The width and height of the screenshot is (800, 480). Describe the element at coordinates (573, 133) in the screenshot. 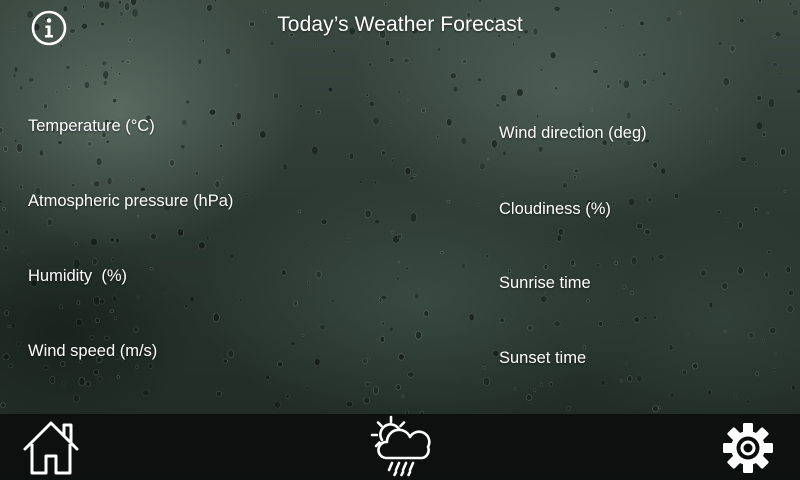

I see `wind-direction-label: Wind direction (deg)` at that location.